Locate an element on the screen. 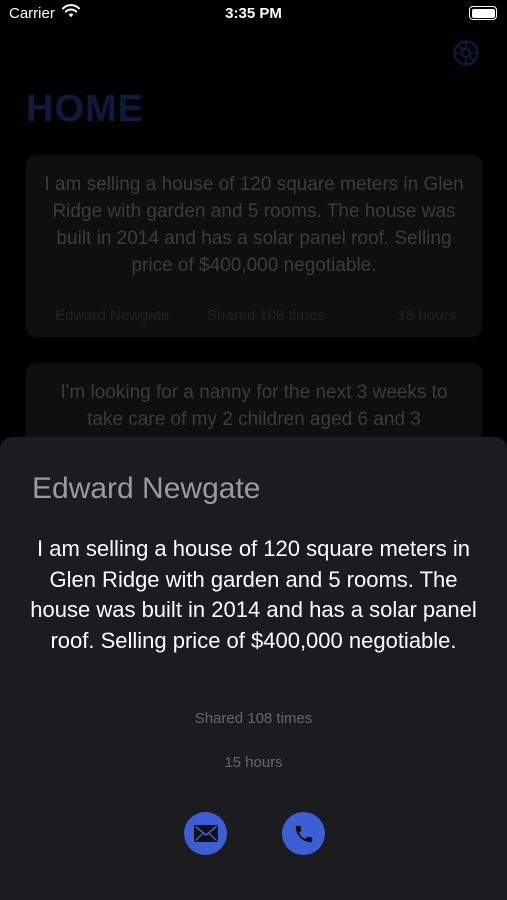 This screenshot has height=900, width=507. status-bar: Carrier 3:35 PM is located at coordinates (253, 14).